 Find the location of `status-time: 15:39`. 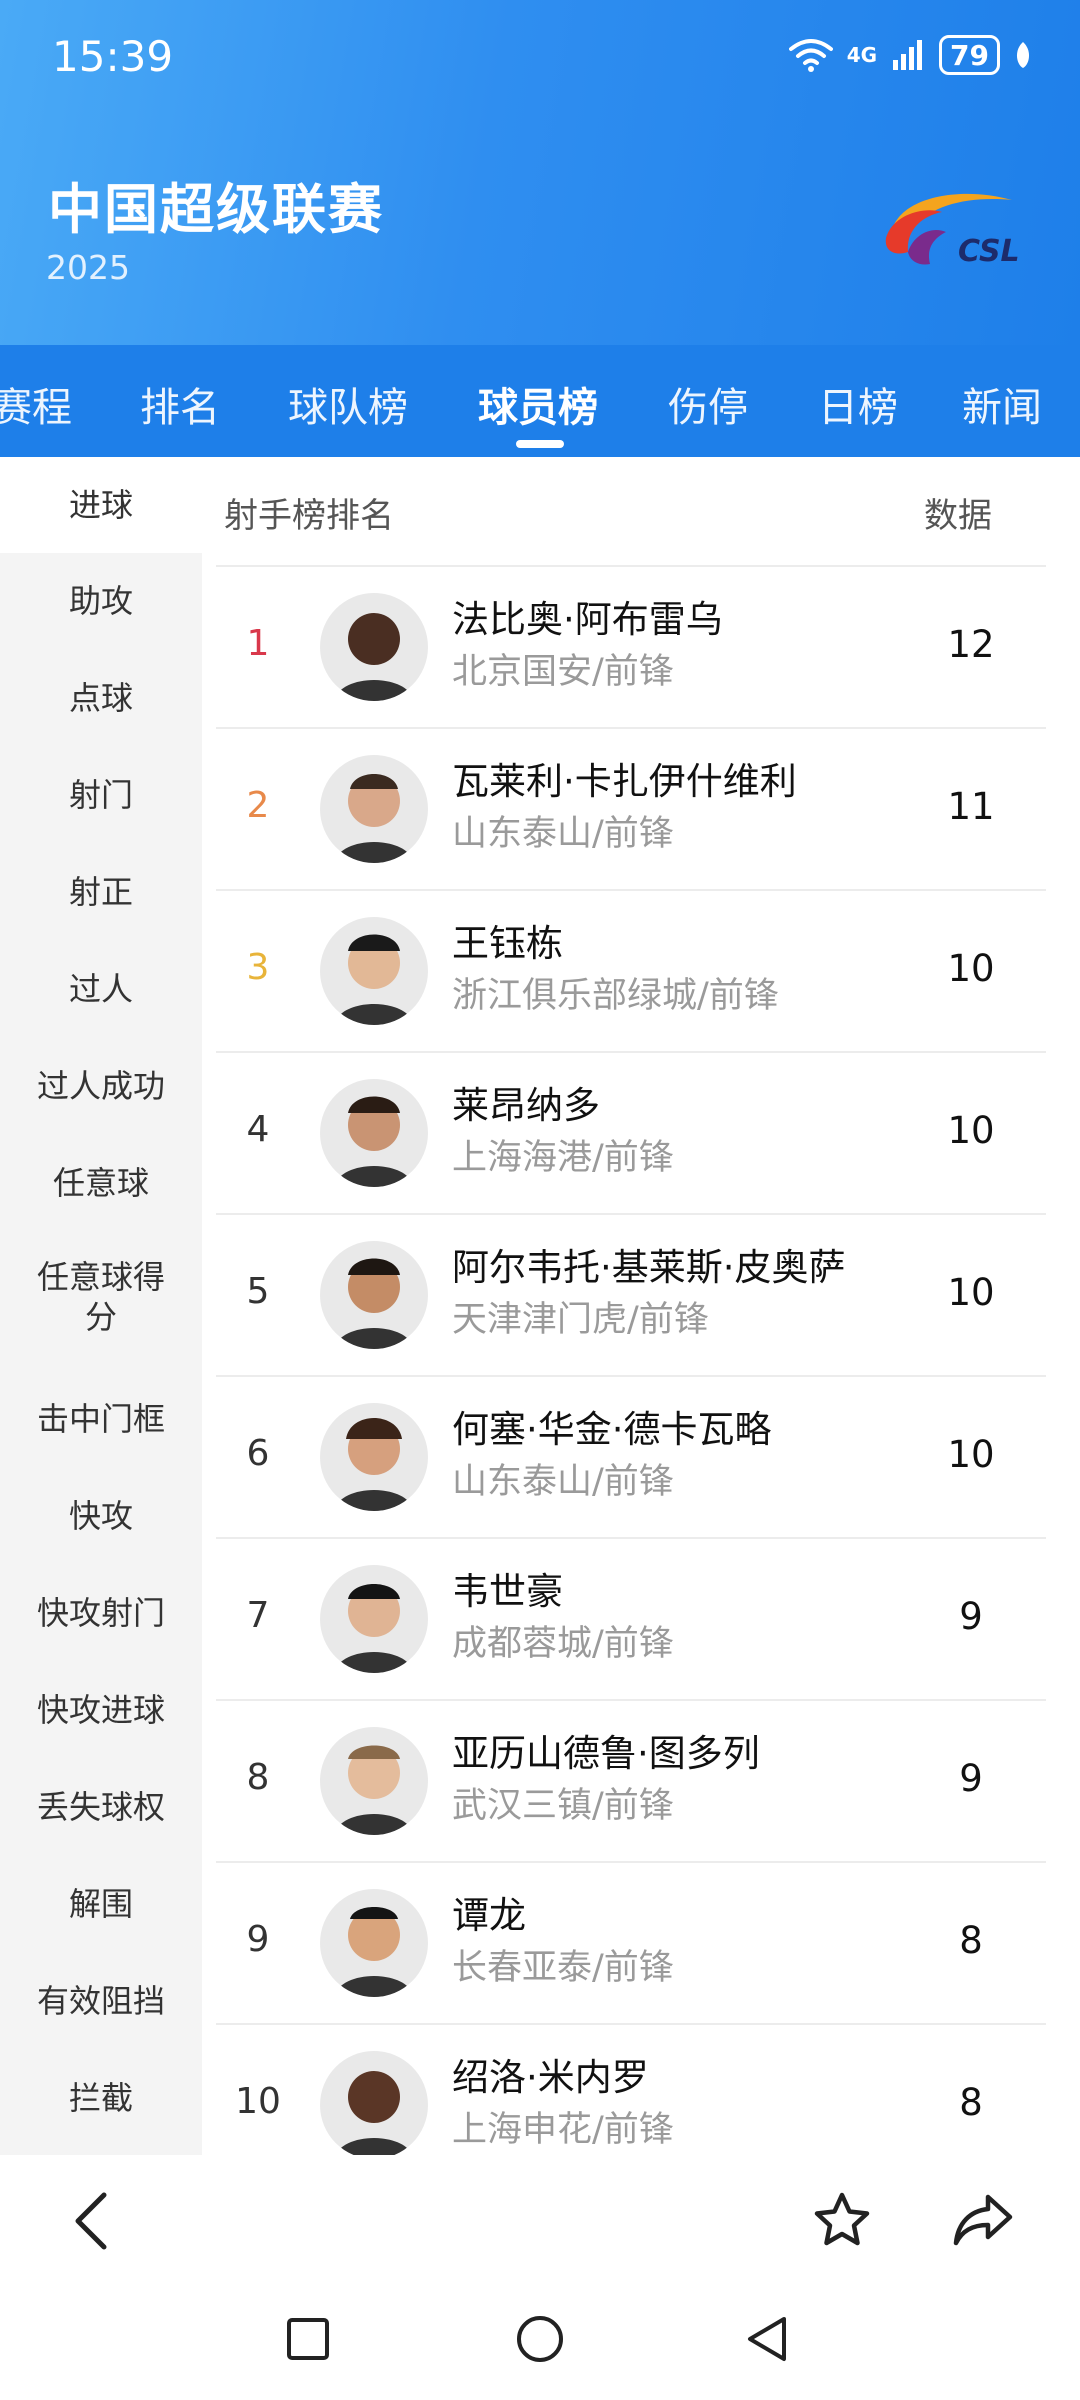

status-time: 15:39 is located at coordinates (113, 56).